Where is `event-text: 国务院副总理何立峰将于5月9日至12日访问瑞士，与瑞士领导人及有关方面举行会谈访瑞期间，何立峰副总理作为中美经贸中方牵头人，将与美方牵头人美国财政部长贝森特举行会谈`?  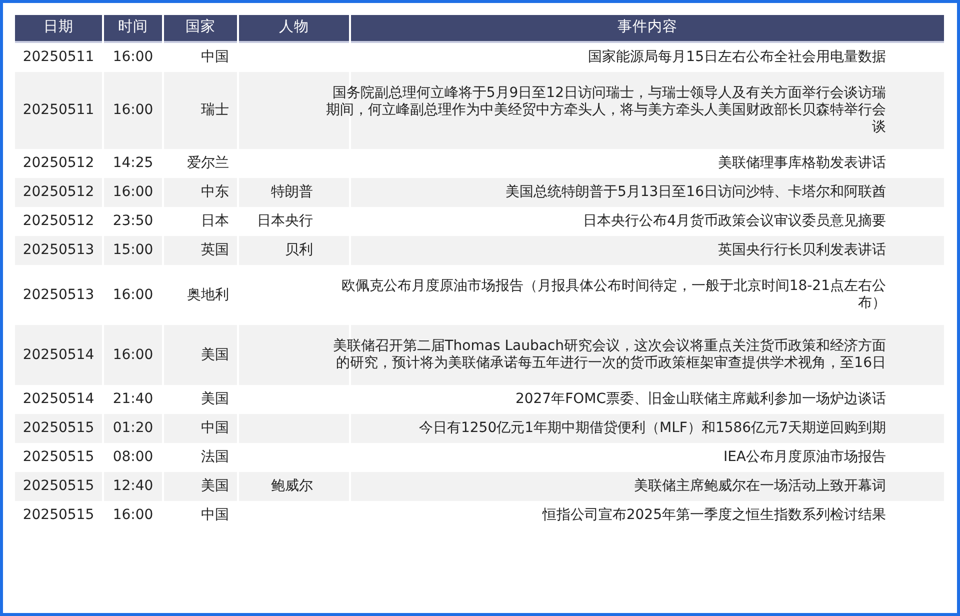
event-text: 国务院副总理何立峰将于5月9日至12日访问瑞士，与瑞士领导人及有关方面举行会谈访瑞期间，何立峰副总理作为中美经贸中方牵头人，将与美方牵头人美国财政部长贝森特举行会谈 is located at coordinates (605, 110).